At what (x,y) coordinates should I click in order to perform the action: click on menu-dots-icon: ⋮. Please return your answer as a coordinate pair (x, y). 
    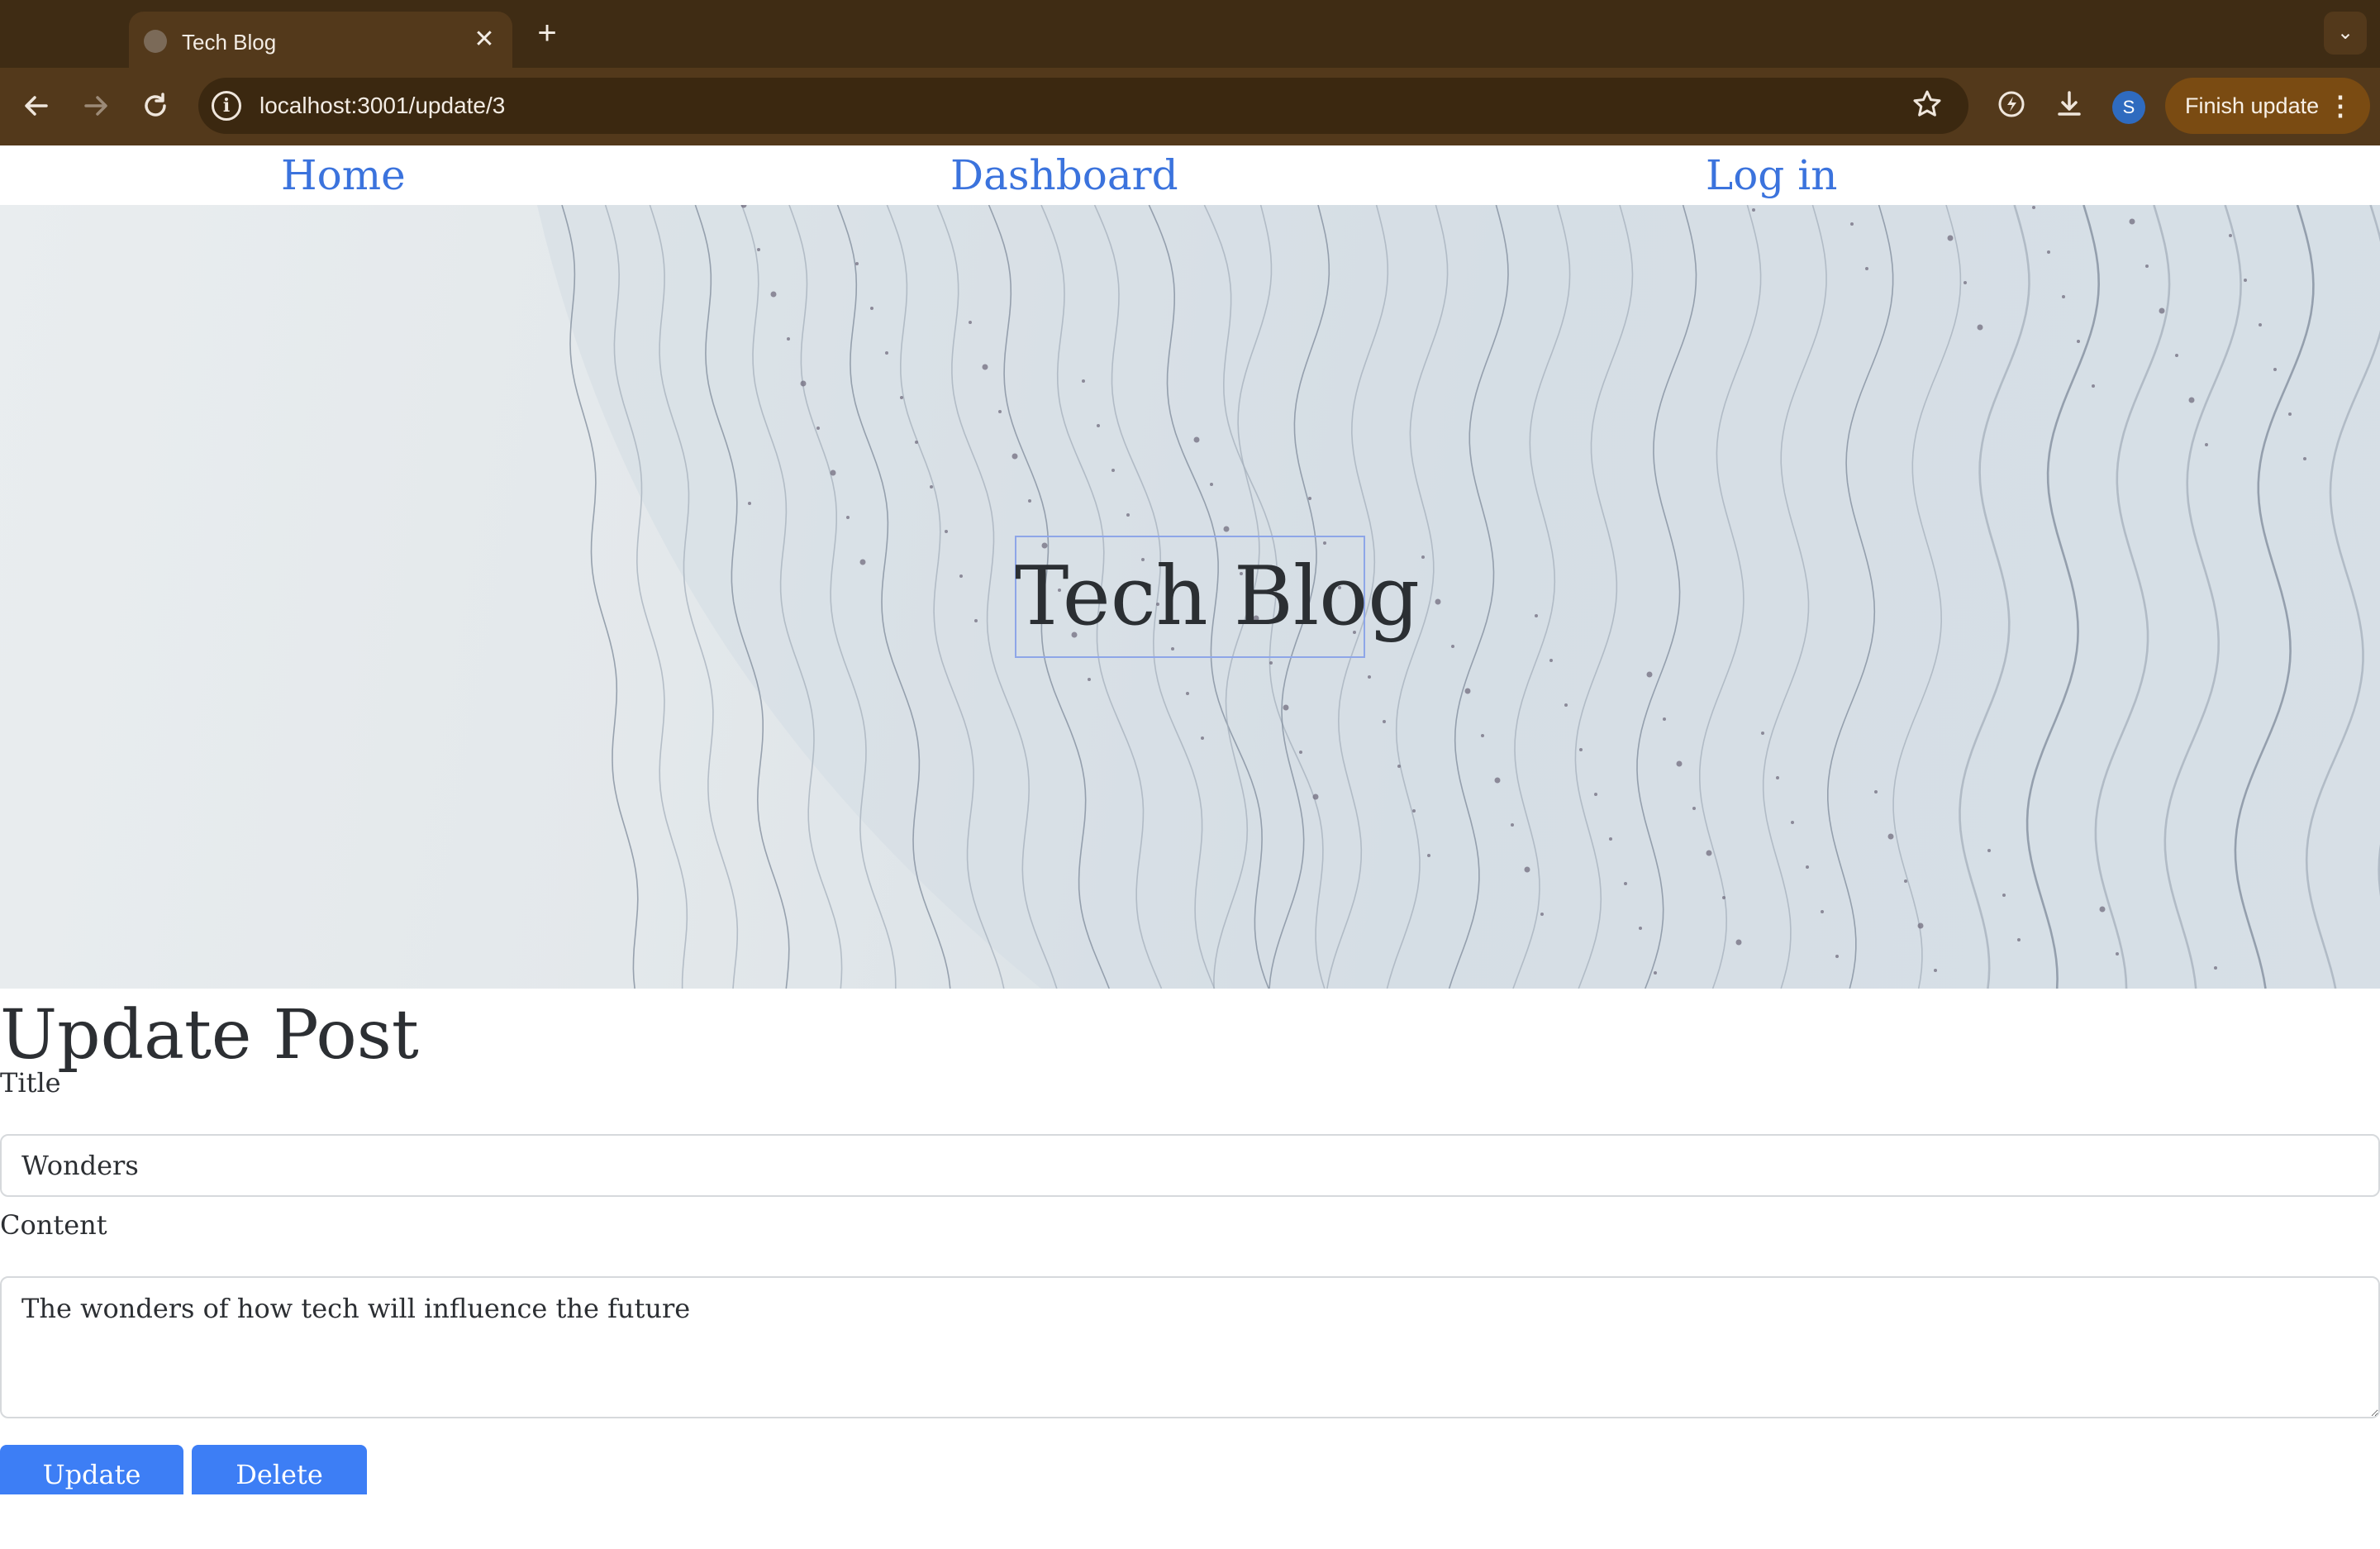
    Looking at the image, I should click on (2340, 106).